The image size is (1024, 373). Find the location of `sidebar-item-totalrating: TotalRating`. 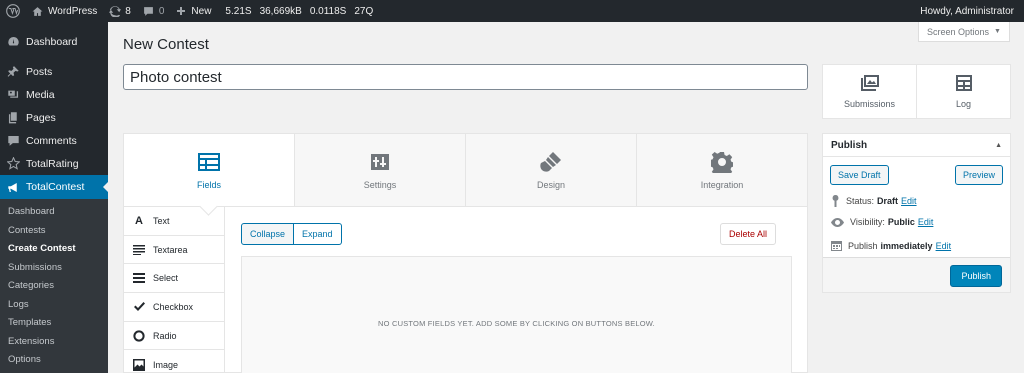

sidebar-item-totalrating: TotalRating is located at coordinates (54, 163).